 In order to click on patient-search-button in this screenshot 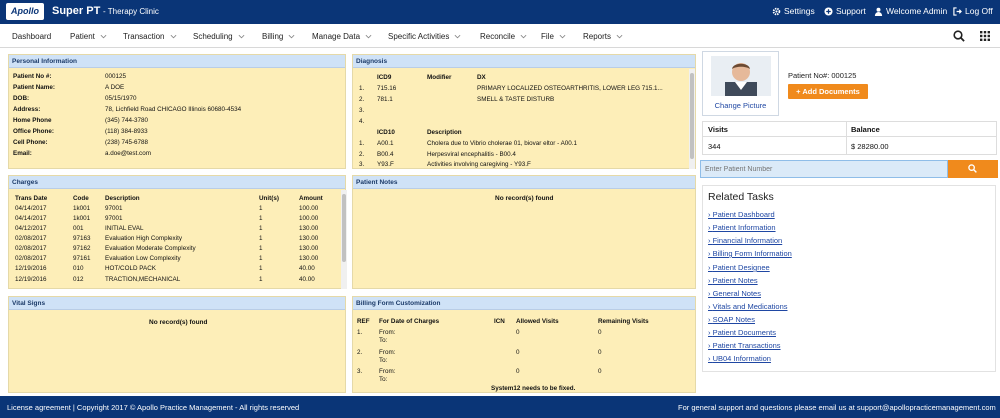, I will do `click(973, 169)`.